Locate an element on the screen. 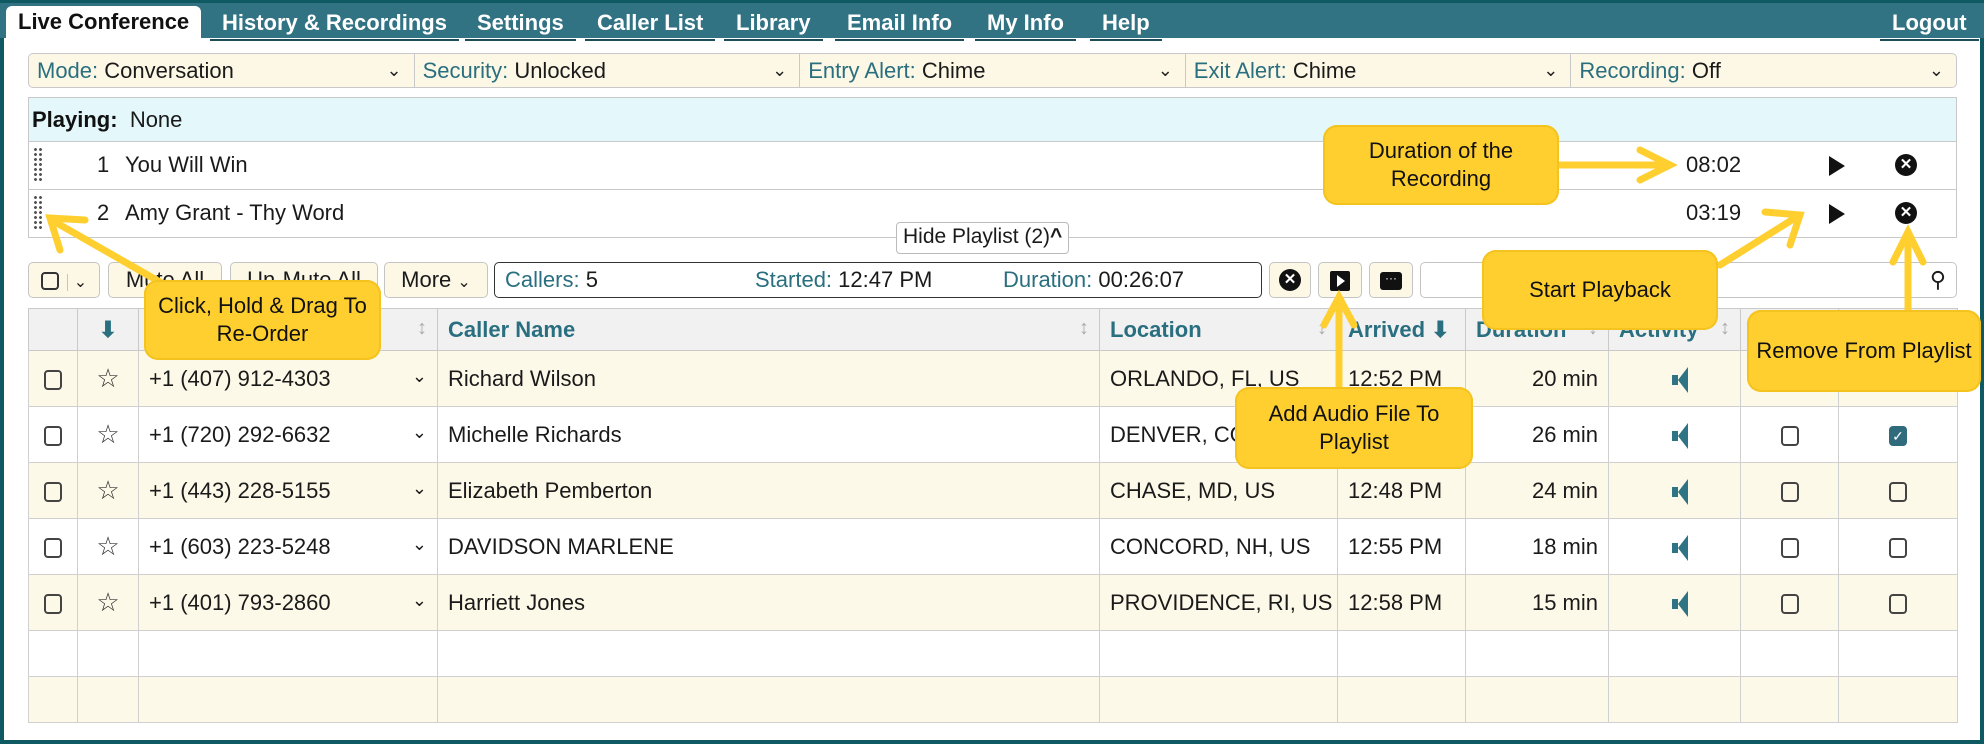  callout-remove: Remove From Playlist is located at coordinates (1864, 351).